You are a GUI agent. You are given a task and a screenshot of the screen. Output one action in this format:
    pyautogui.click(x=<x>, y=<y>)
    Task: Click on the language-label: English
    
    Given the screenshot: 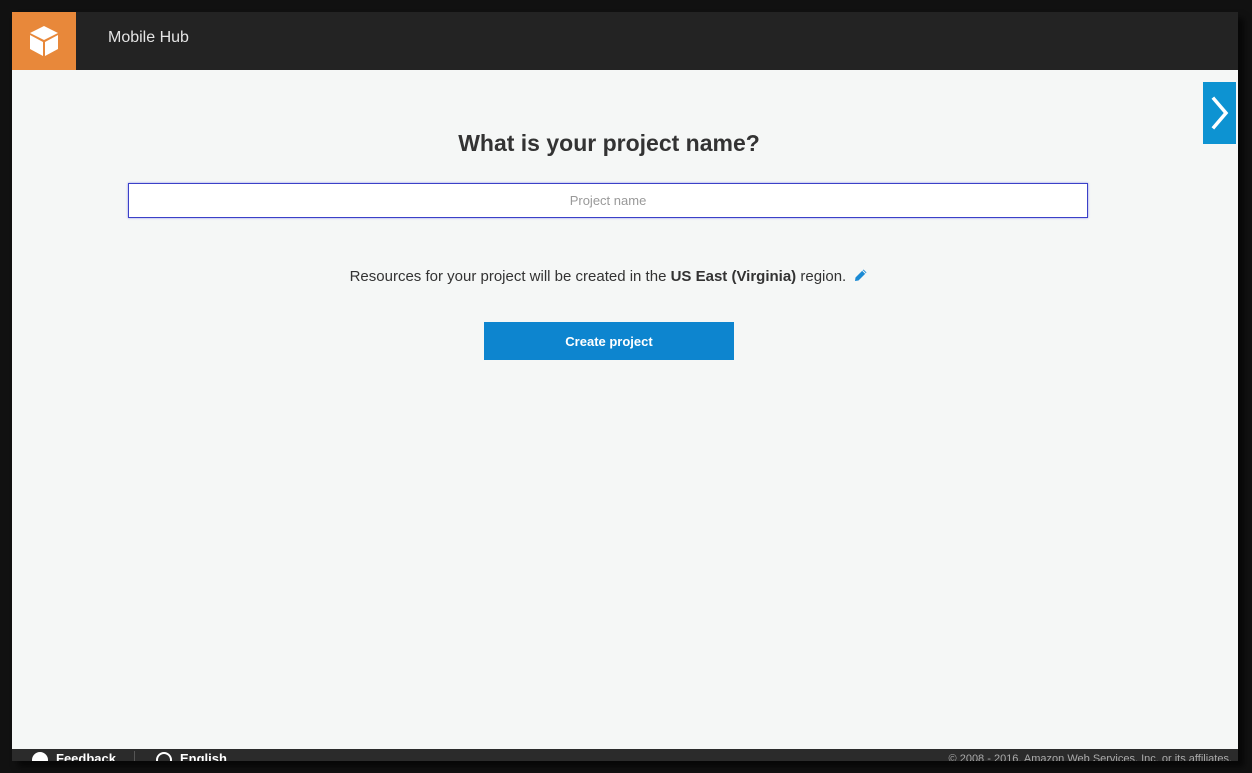 What is the action you would take?
    pyautogui.click(x=203, y=756)
    